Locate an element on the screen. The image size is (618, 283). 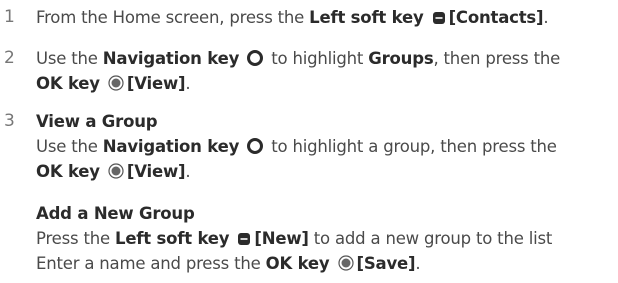
step-number: 2 is located at coordinates (9, 58).